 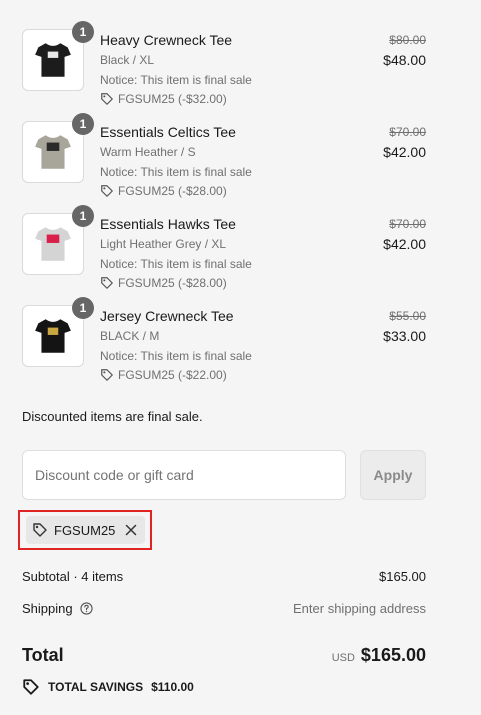 I want to click on original-price: $55.00, so click(x=407, y=316).